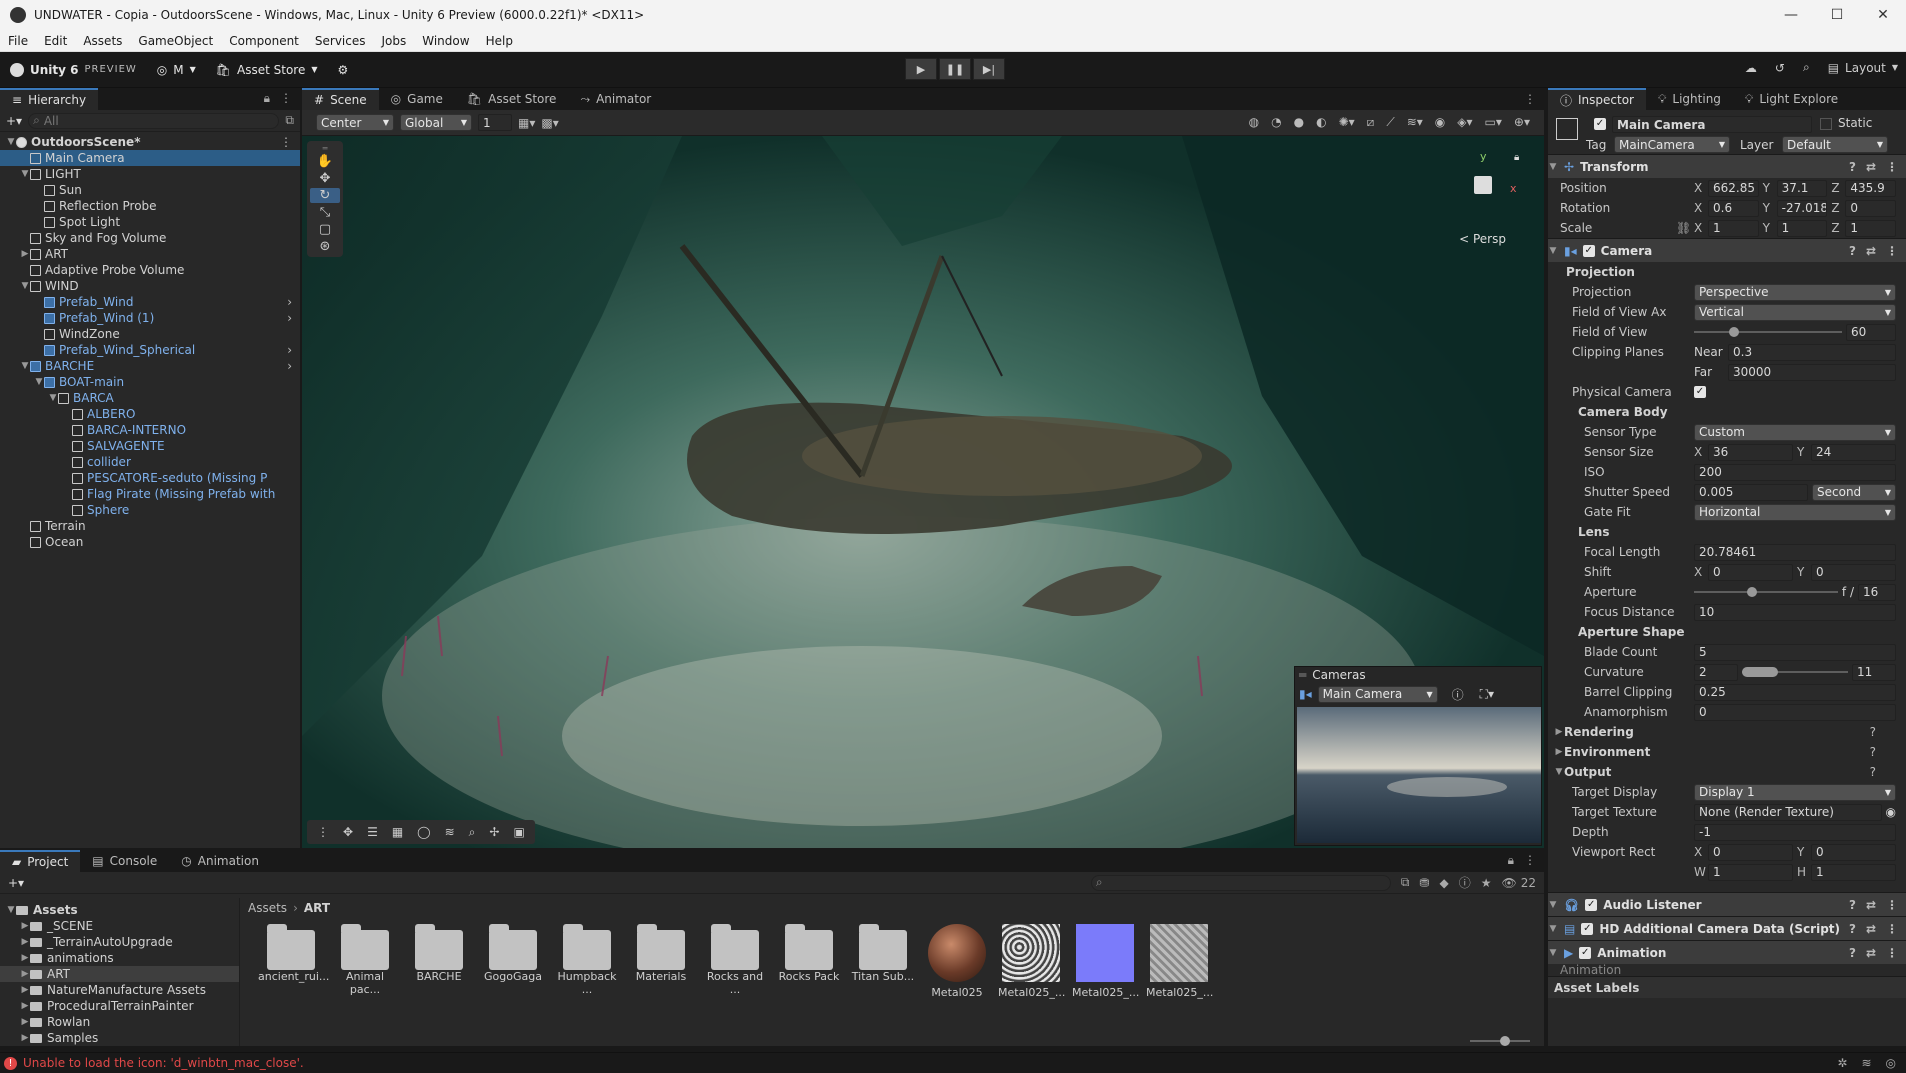 This screenshot has height=1073, width=1906. Describe the element at coordinates (1802, 228) in the screenshot. I see `scale-field-y: 1` at that location.